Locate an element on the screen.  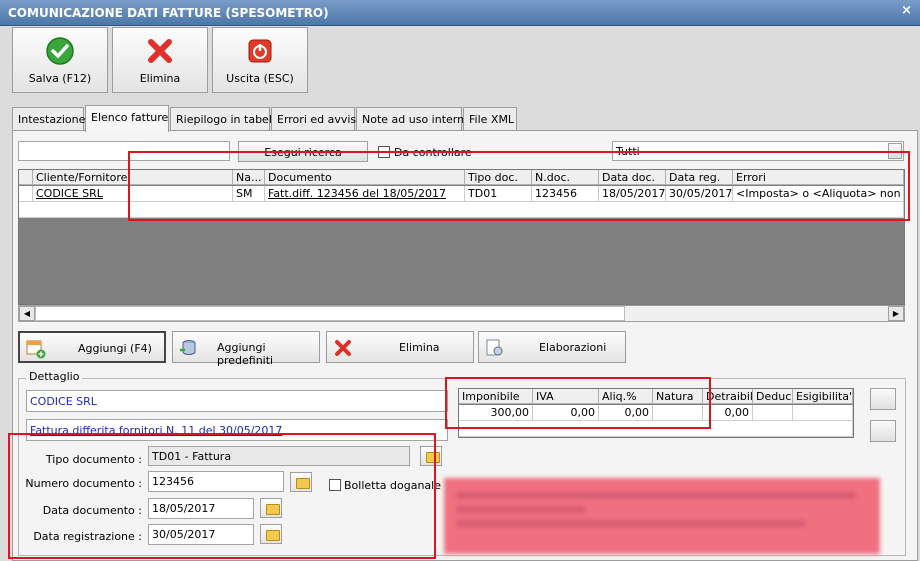
col-esigibilita: Esigibilita' is located at coordinates (823, 396).